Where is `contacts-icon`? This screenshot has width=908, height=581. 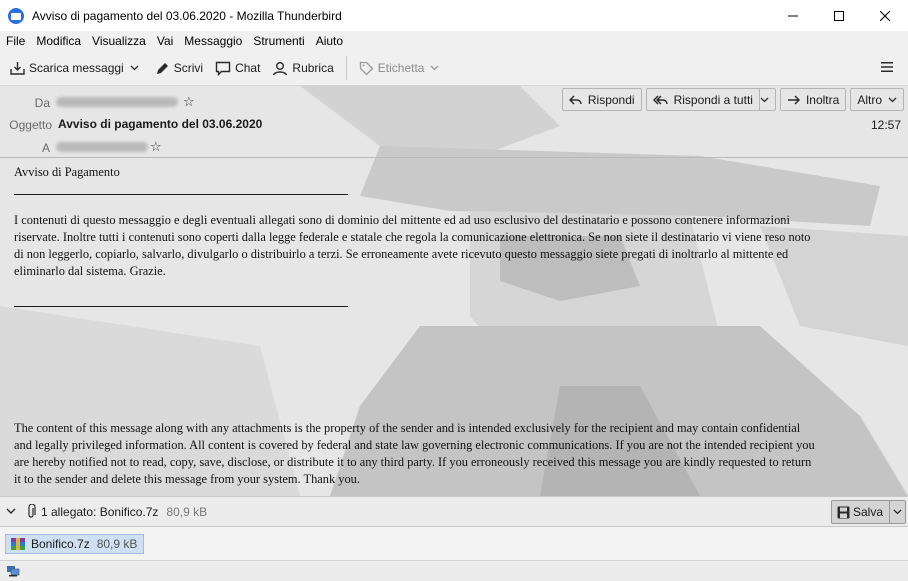
contacts-icon is located at coordinates (280, 68).